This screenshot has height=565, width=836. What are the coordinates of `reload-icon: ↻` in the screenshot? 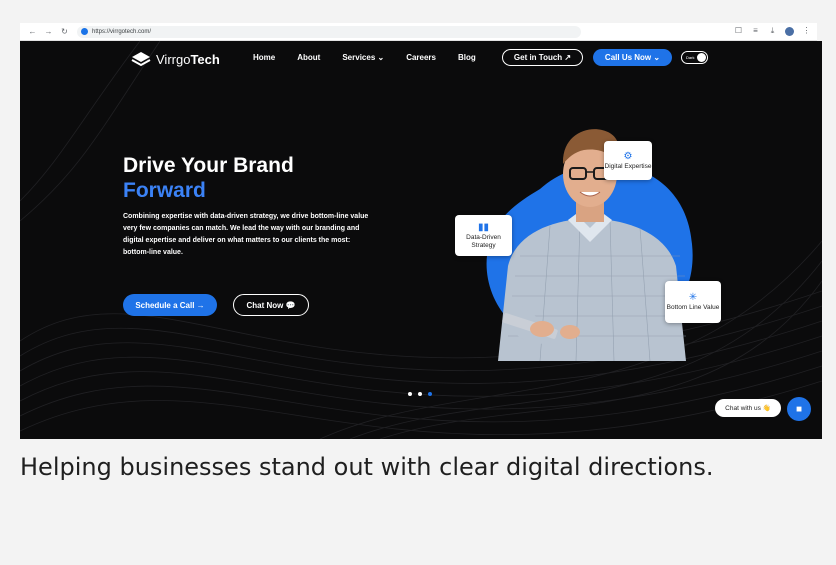 It's located at (64, 31).